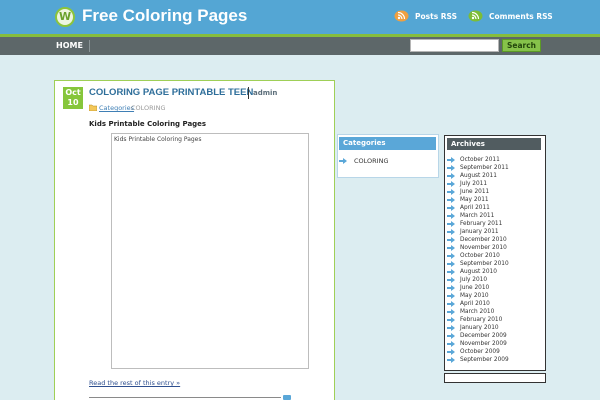 The height and width of the screenshot is (400, 600). What do you see at coordinates (158, 139) in the screenshot?
I see `image-alt-text: Kids Printable Coloring Pages` at bounding box center [158, 139].